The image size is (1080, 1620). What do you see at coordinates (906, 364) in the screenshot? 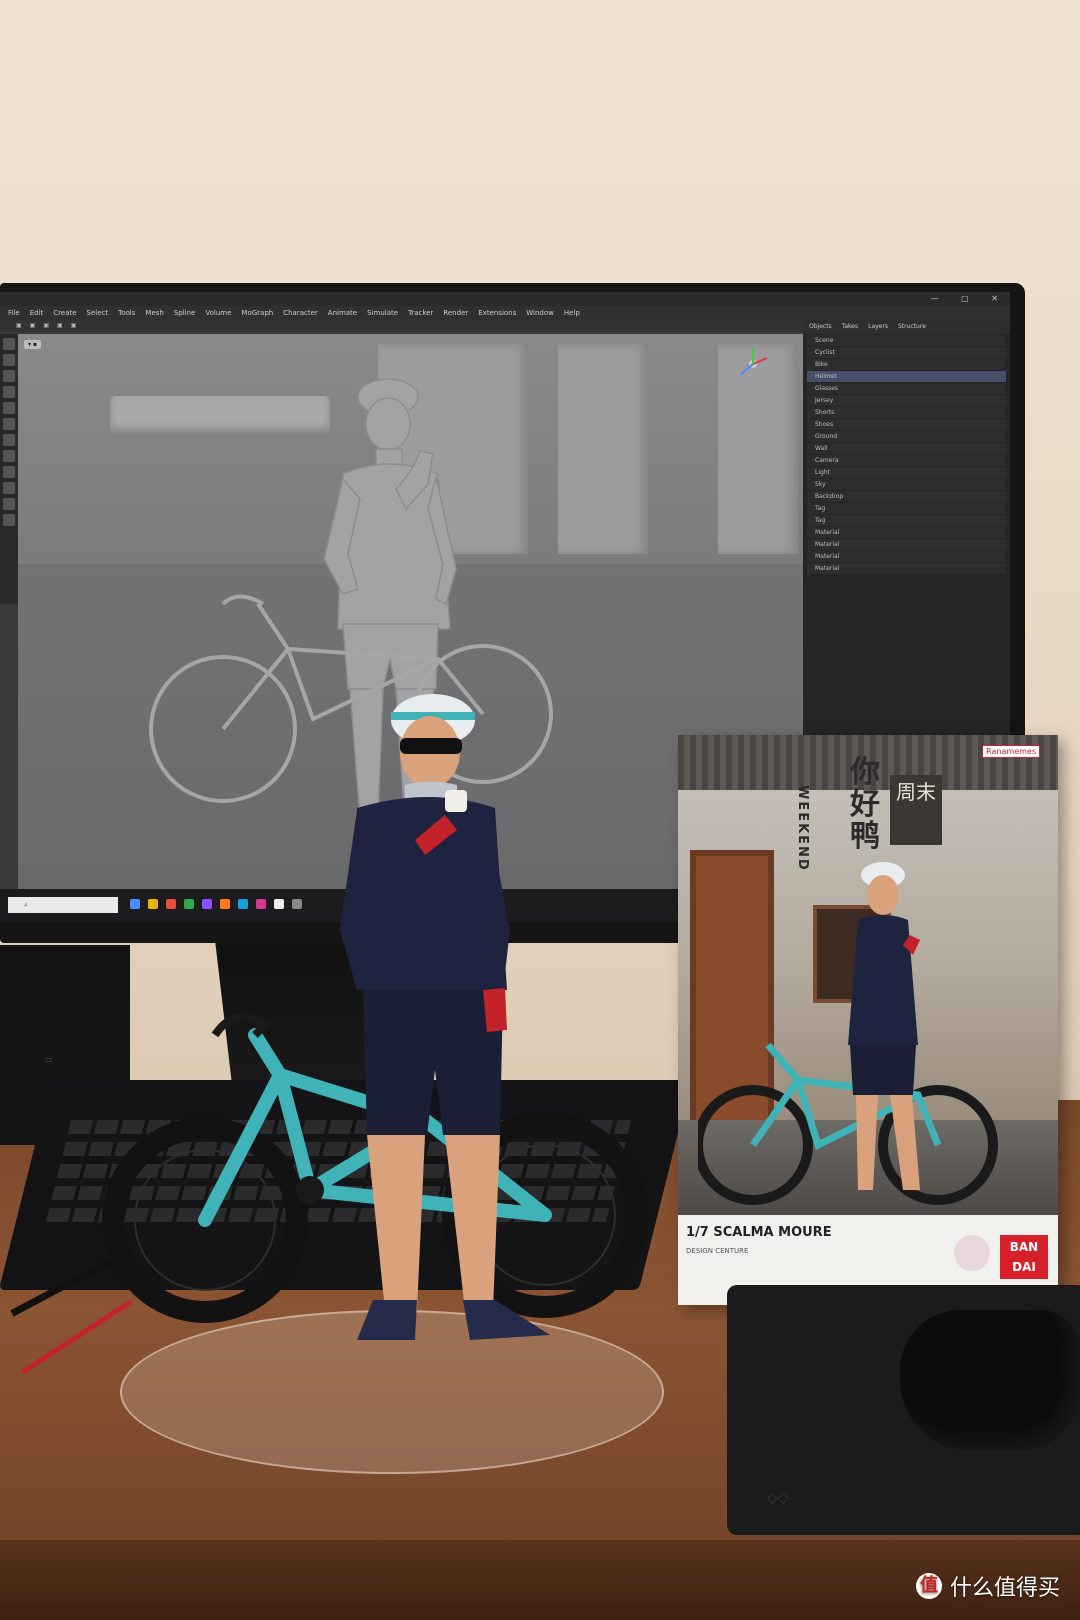
I see `object-list-row: Bike` at bounding box center [906, 364].